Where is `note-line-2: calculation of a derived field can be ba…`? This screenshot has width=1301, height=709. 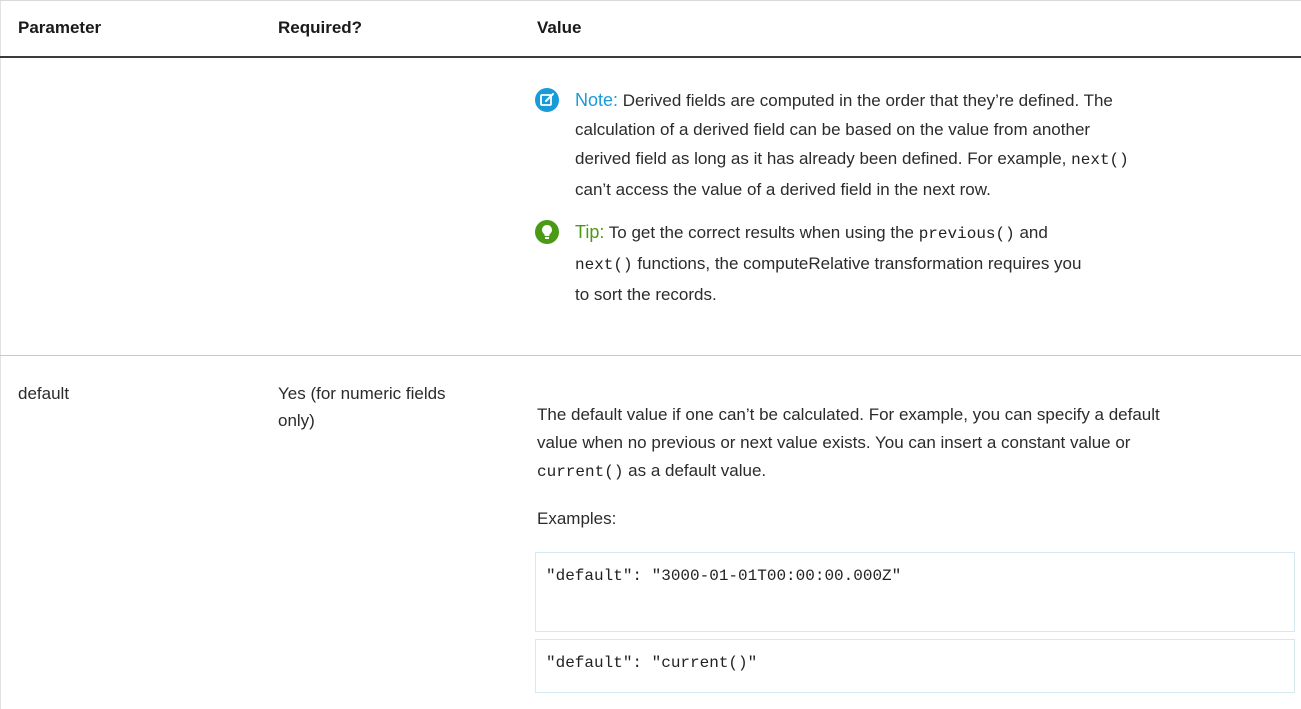 note-line-2: calculation of a derived field can be ba… is located at coordinates (833, 129).